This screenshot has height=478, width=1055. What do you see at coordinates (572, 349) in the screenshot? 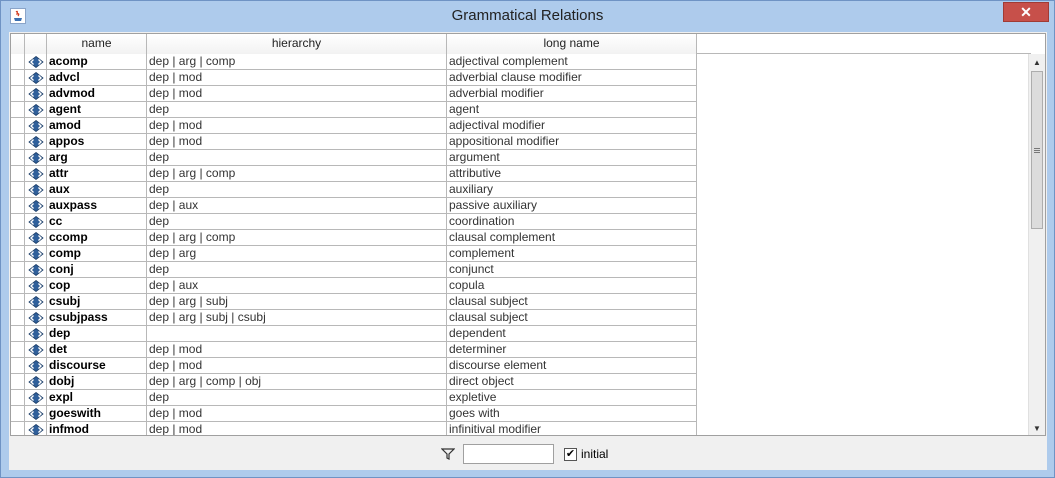
I see `cell-long-name: determiner` at bounding box center [572, 349].